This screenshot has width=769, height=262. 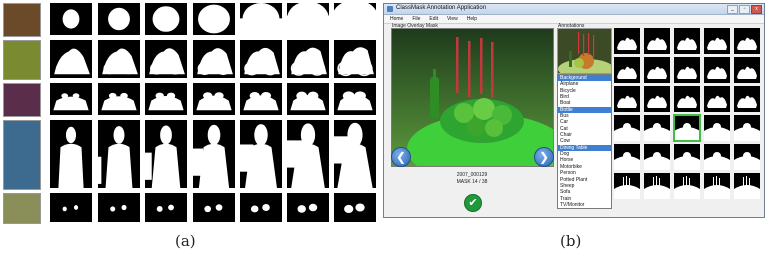 I want to click on window-title: ClassMask Annotation Application, so click(x=441, y=8).